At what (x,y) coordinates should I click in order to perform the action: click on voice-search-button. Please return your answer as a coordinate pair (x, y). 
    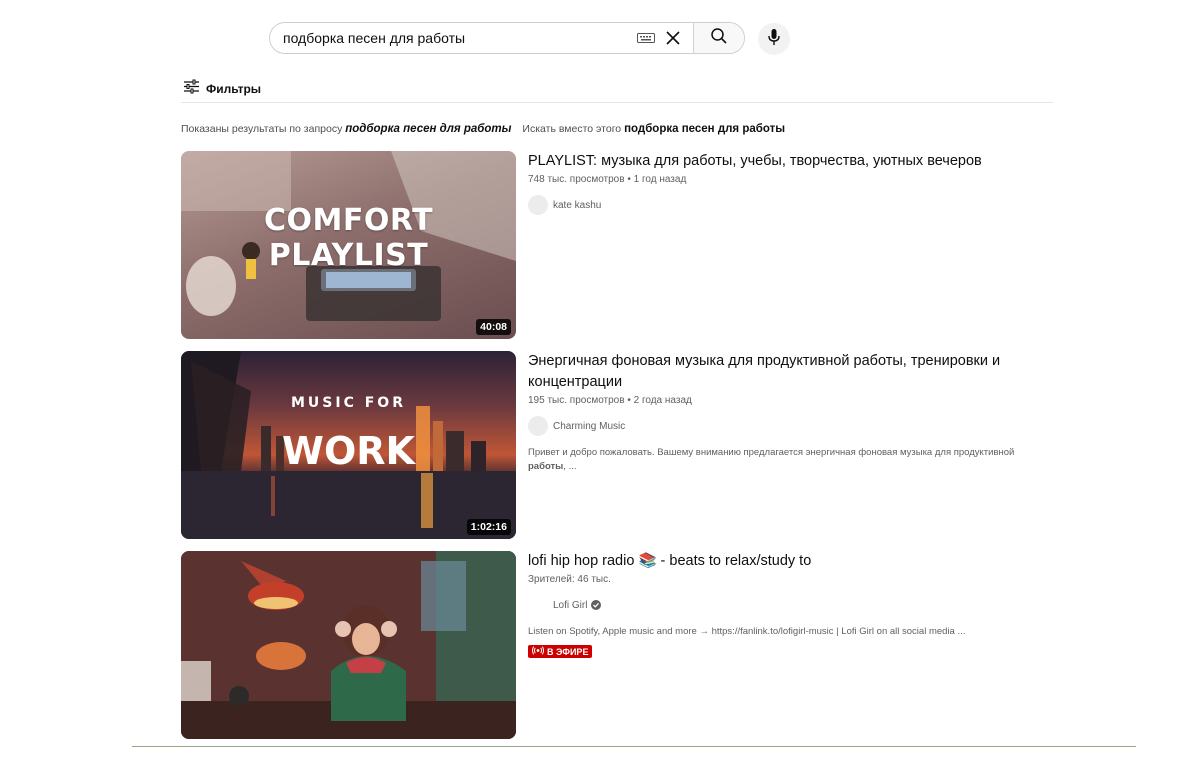
    Looking at the image, I should click on (774, 39).